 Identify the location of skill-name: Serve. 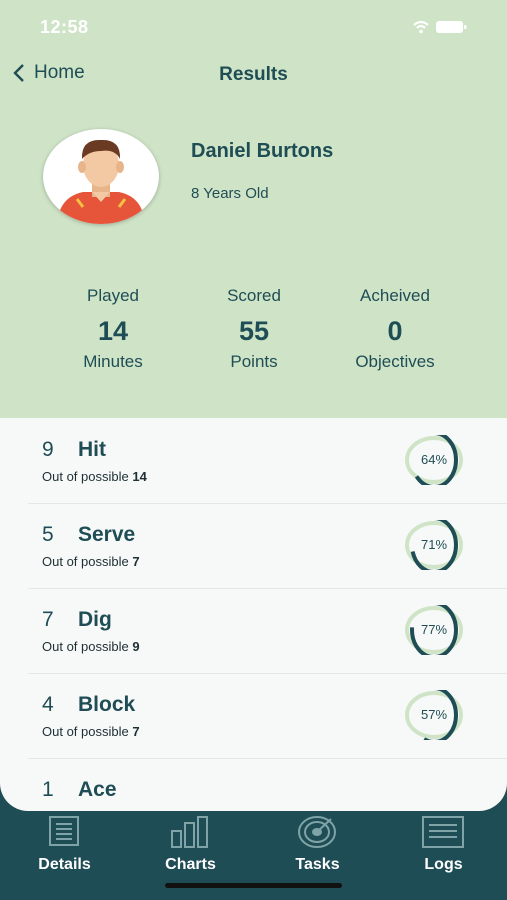
(107, 534).